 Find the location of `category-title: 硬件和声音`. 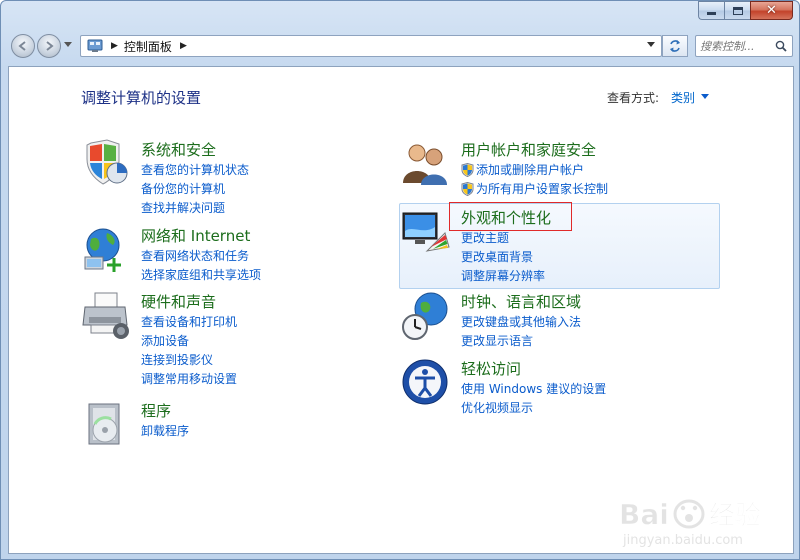

category-title: 硬件和声音 is located at coordinates (178, 301).